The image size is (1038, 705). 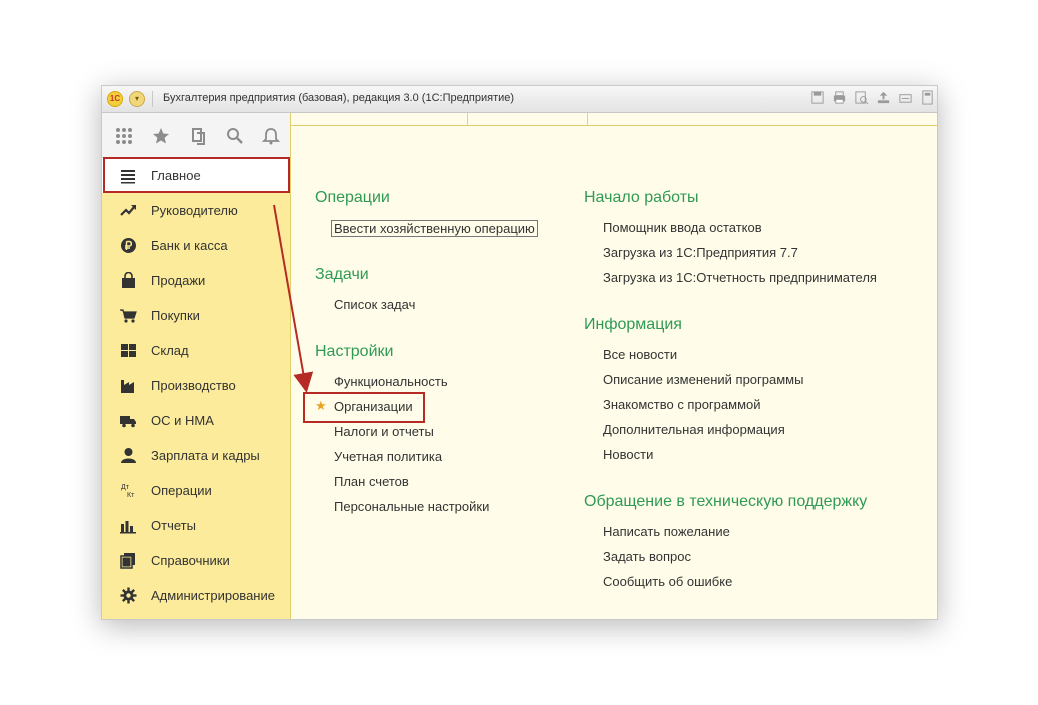 I want to click on debit-credit-icon: Дт Кт, so click(x=128, y=491).